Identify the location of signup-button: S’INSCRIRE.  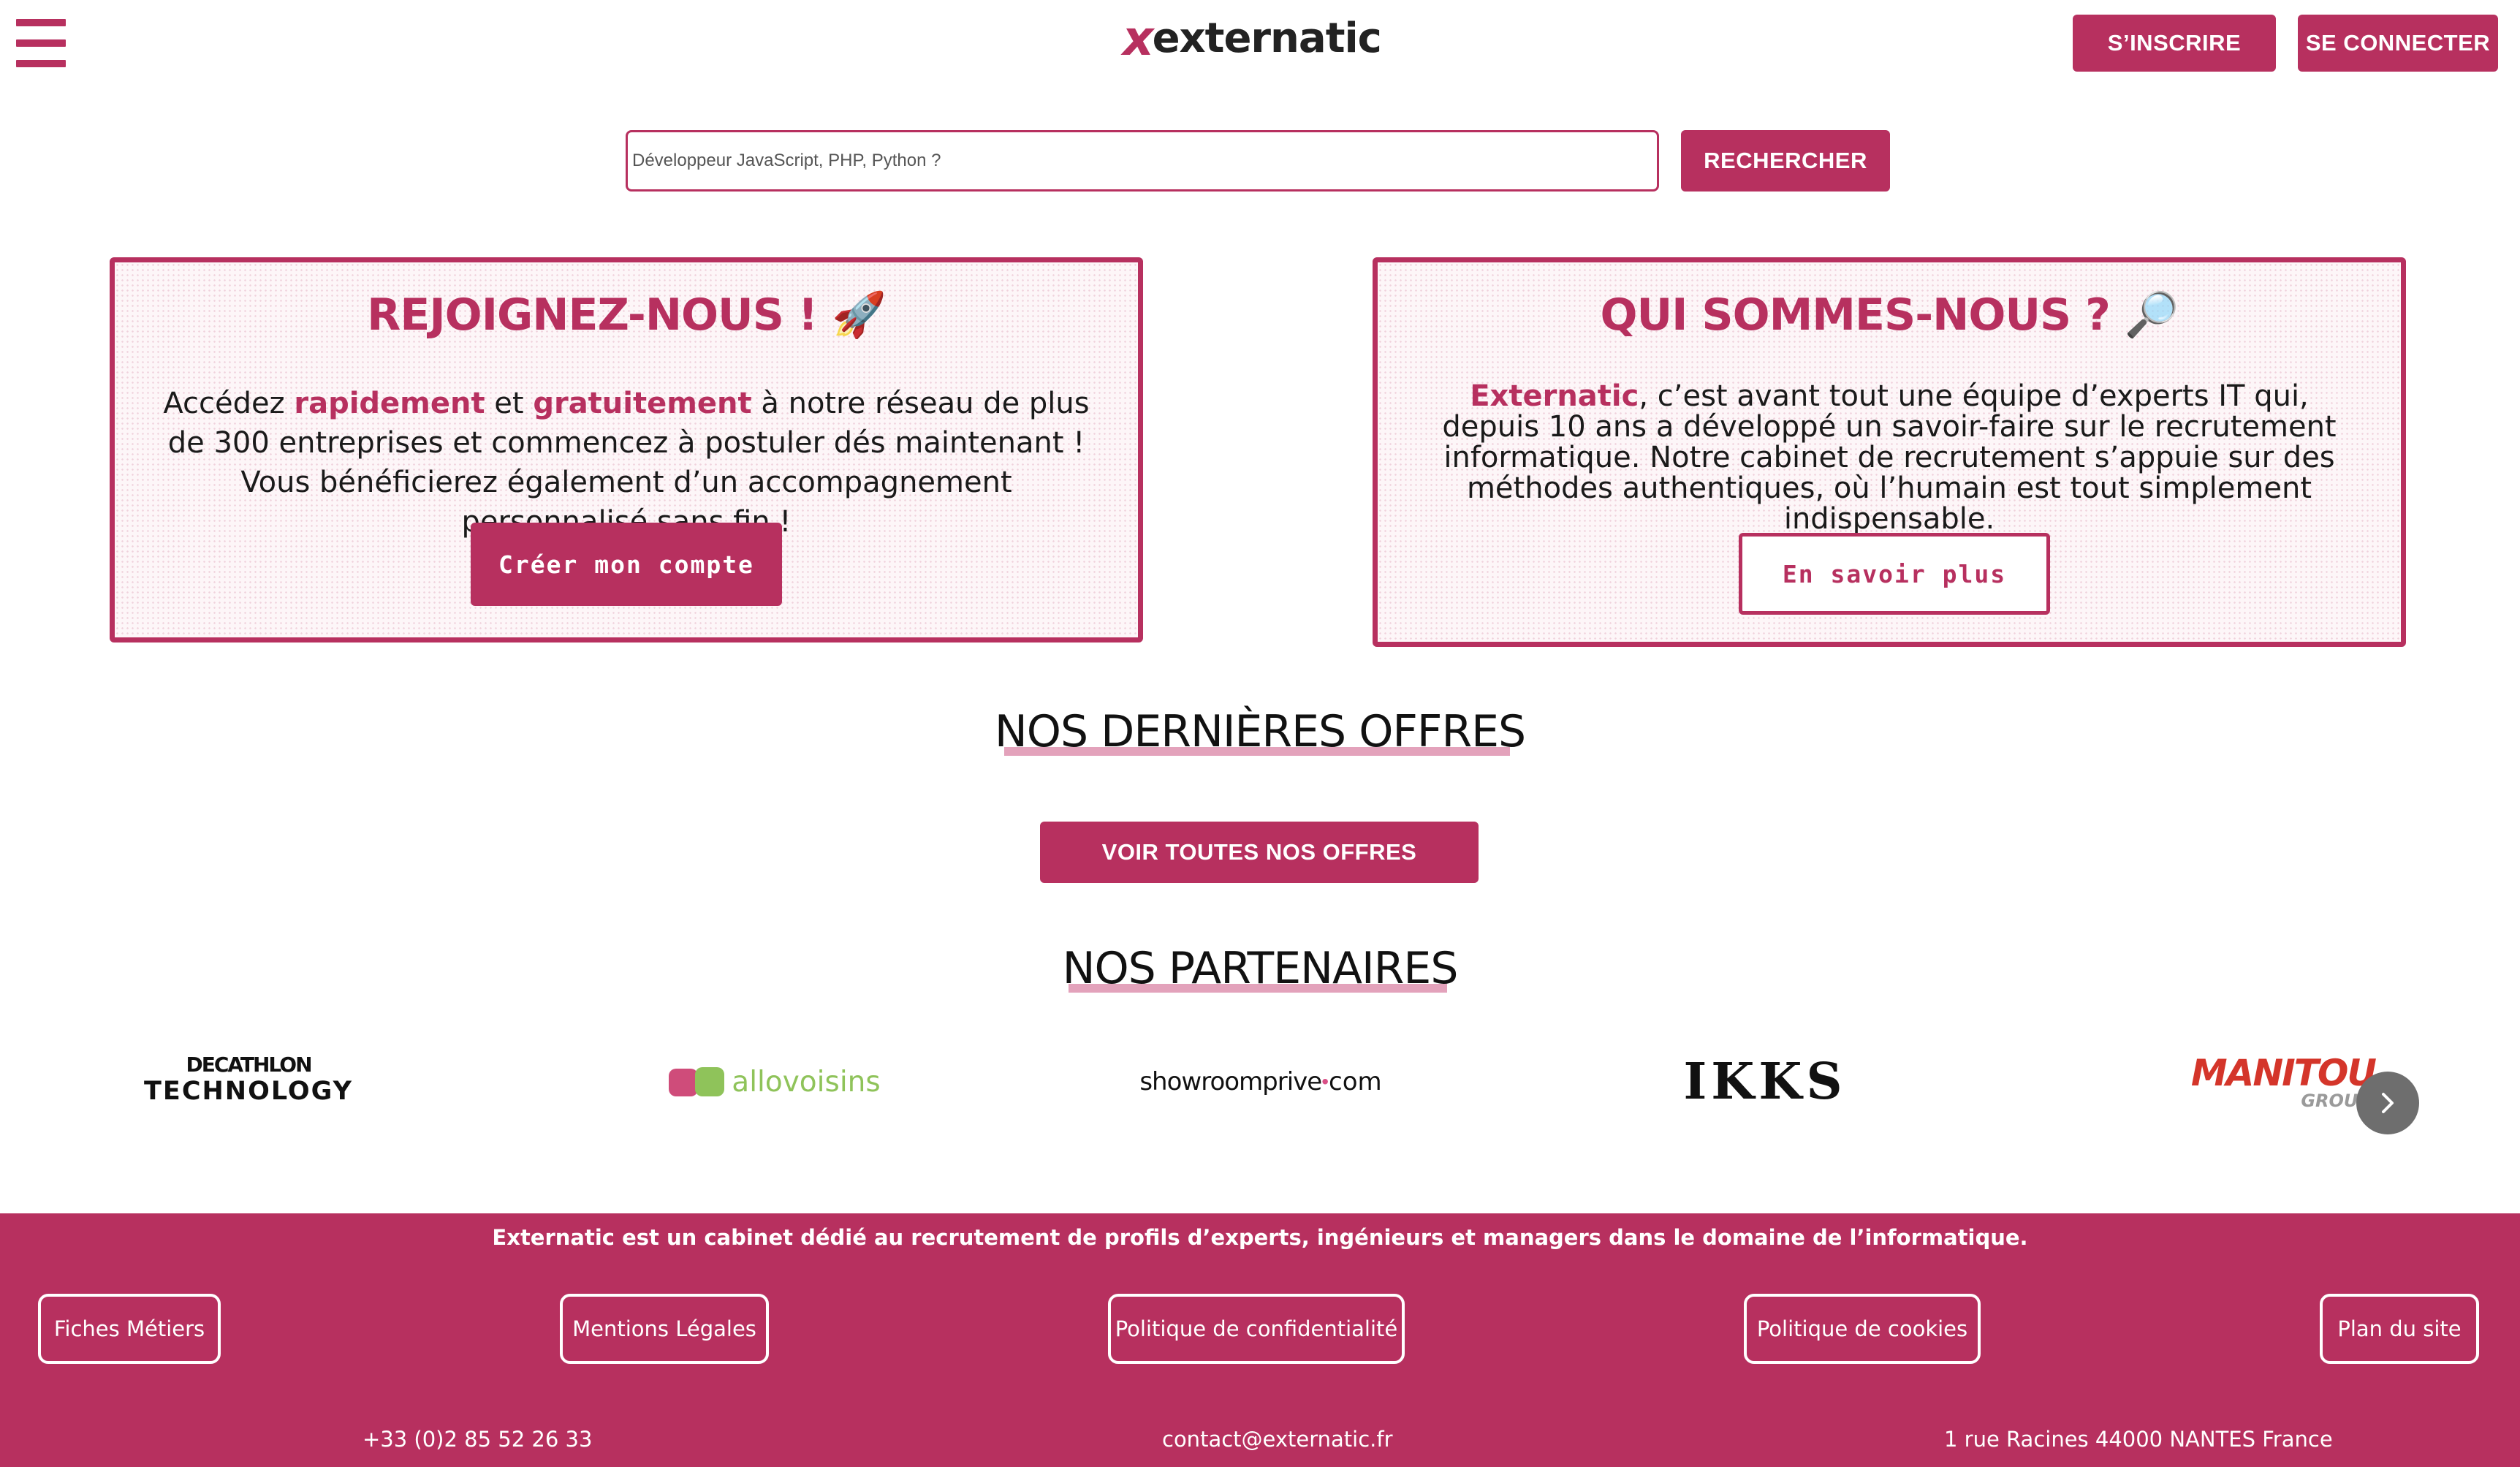
(2174, 44).